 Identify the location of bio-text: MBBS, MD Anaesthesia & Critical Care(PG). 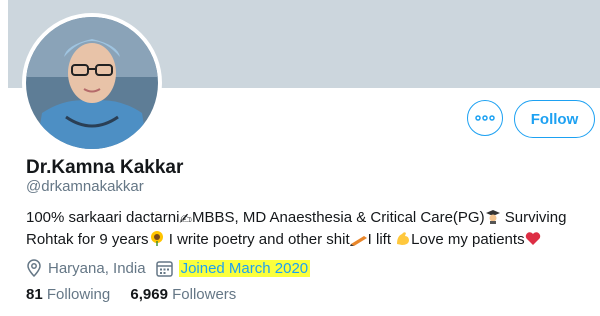
(338, 217).